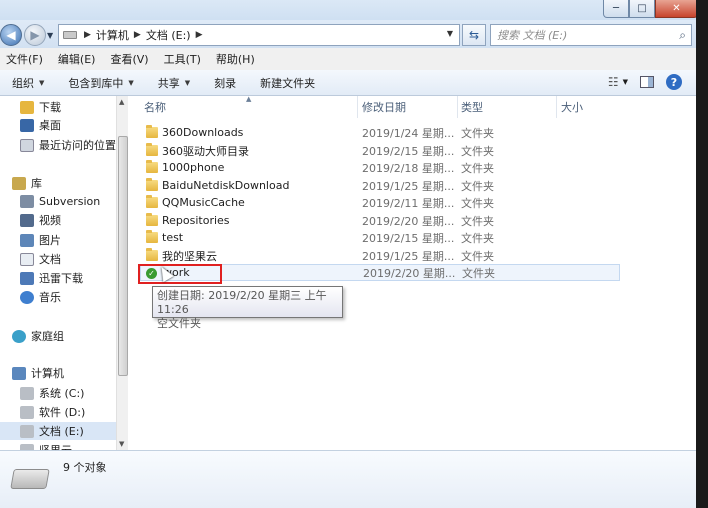 This screenshot has height=508, width=708. Describe the element at coordinates (642, 9) in the screenshot. I see `maximize-button: □` at that location.